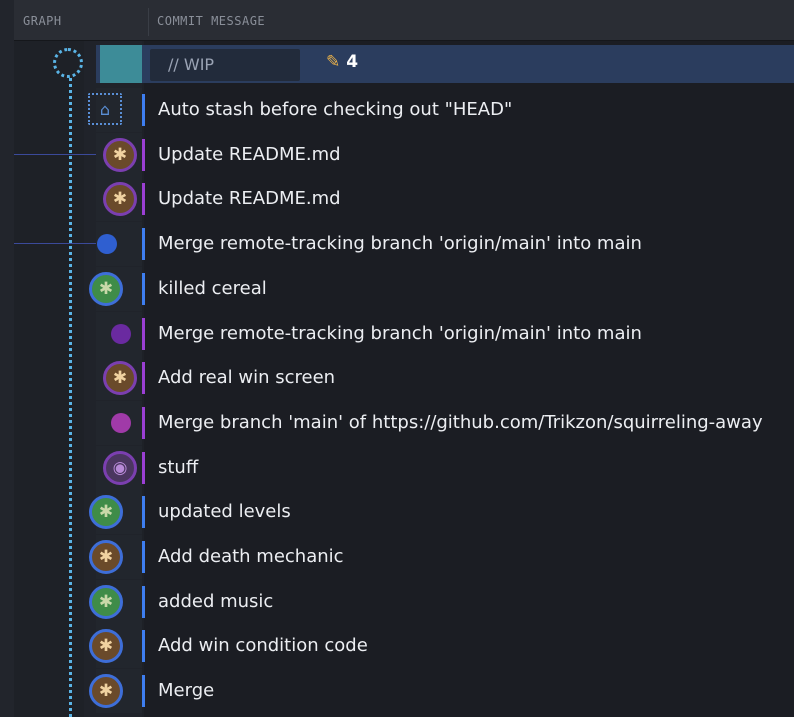  I want to click on commit-message: added music, so click(216, 601).